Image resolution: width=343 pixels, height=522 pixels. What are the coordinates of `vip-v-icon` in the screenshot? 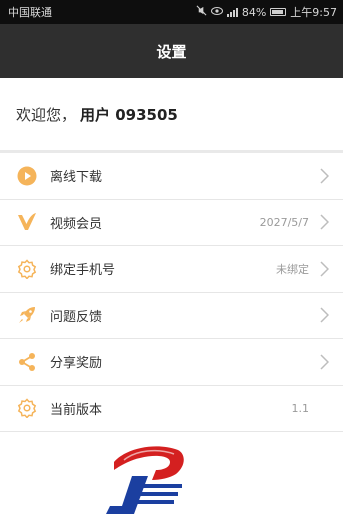 It's located at (27, 222).